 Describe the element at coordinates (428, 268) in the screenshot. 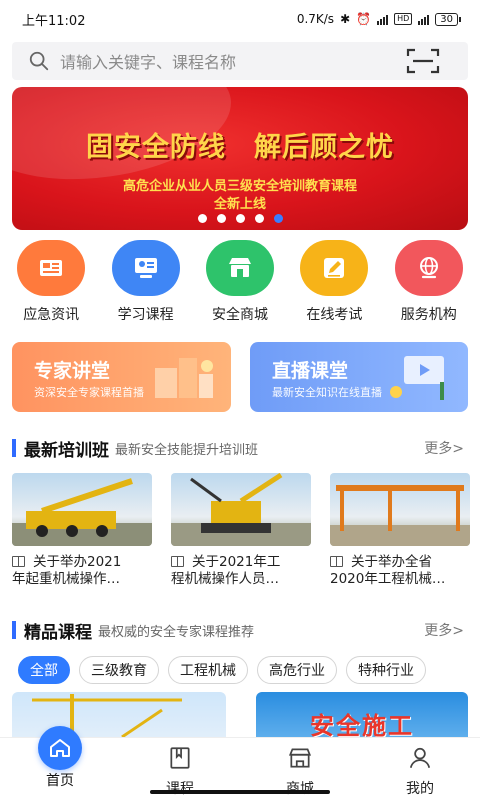

I see `globe-icon` at that location.